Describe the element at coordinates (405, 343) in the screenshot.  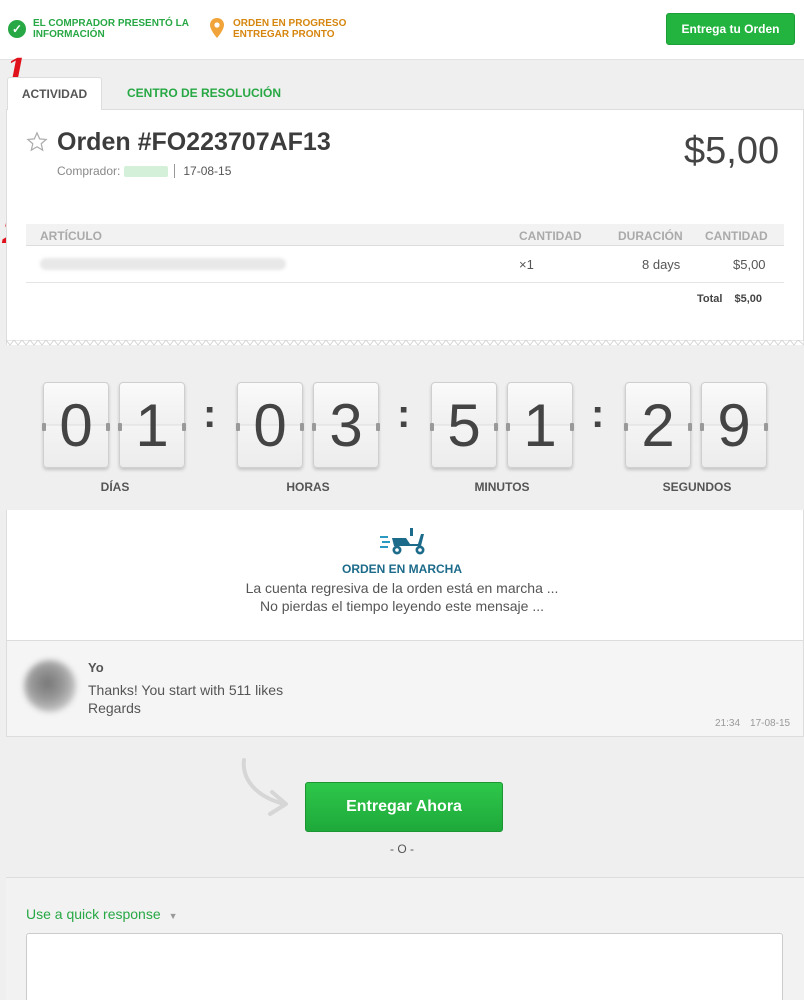
I see `torn-edge` at that location.